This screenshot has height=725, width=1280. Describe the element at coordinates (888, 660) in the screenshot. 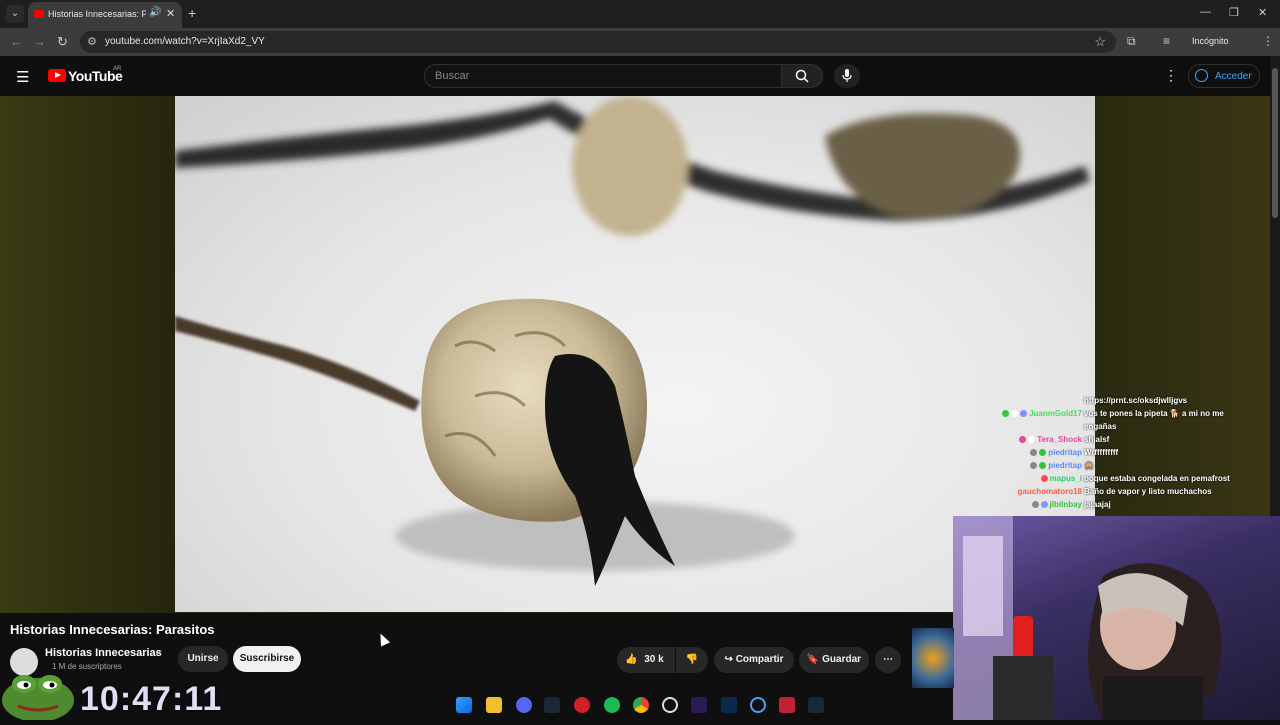

I see `more-actions-icon: ⋯` at that location.